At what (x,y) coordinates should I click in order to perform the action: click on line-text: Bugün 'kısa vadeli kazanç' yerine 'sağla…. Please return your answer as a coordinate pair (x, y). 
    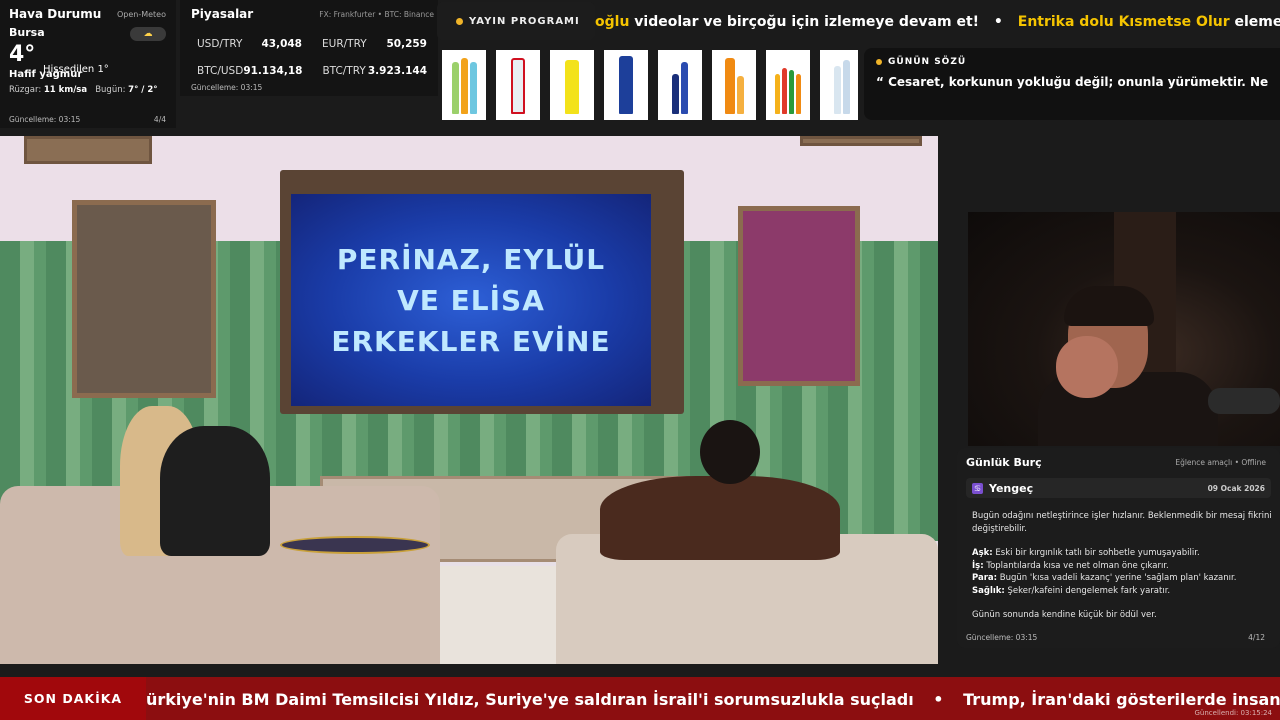
    Looking at the image, I should click on (1117, 578).